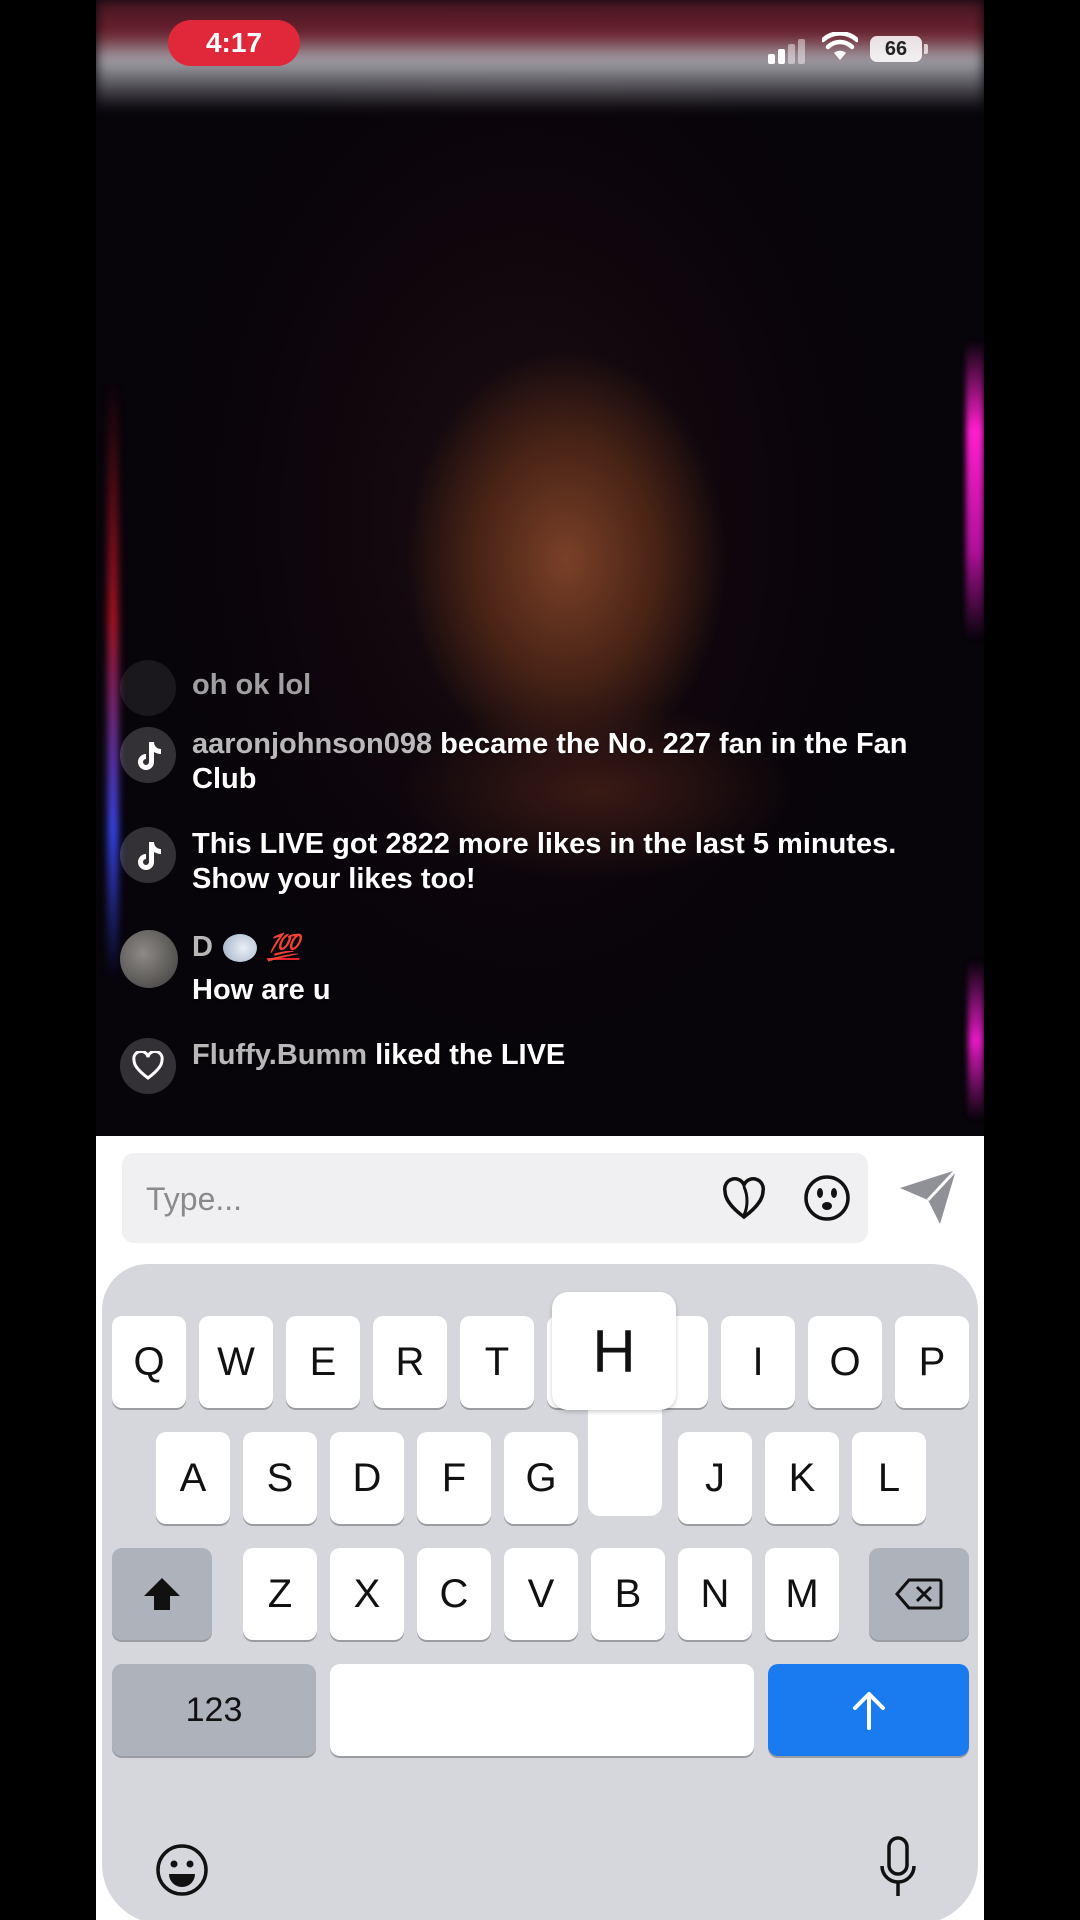 The width and height of the screenshot is (1080, 1920). I want to click on key: T, so click(497, 1362).